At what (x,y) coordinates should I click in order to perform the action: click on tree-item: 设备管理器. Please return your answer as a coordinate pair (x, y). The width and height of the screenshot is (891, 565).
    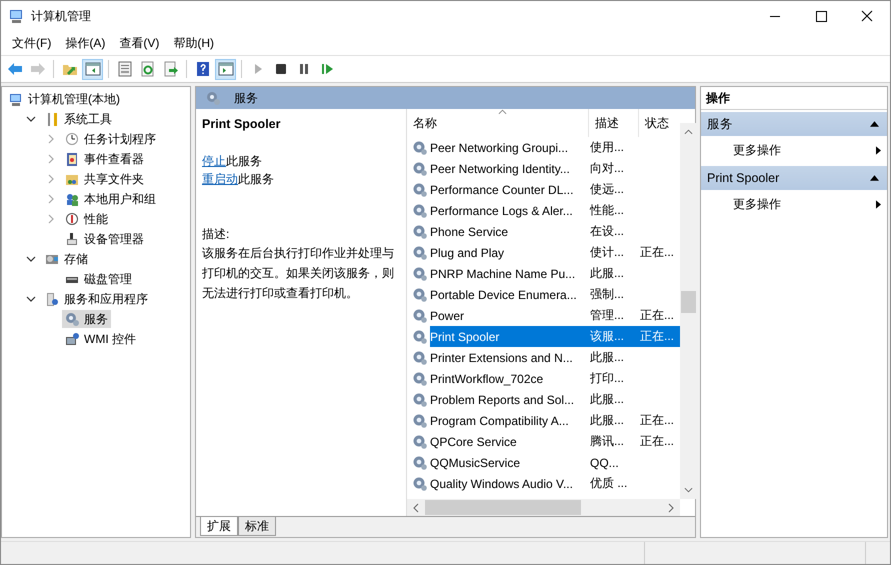
    Looking at the image, I should click on (104, 239).